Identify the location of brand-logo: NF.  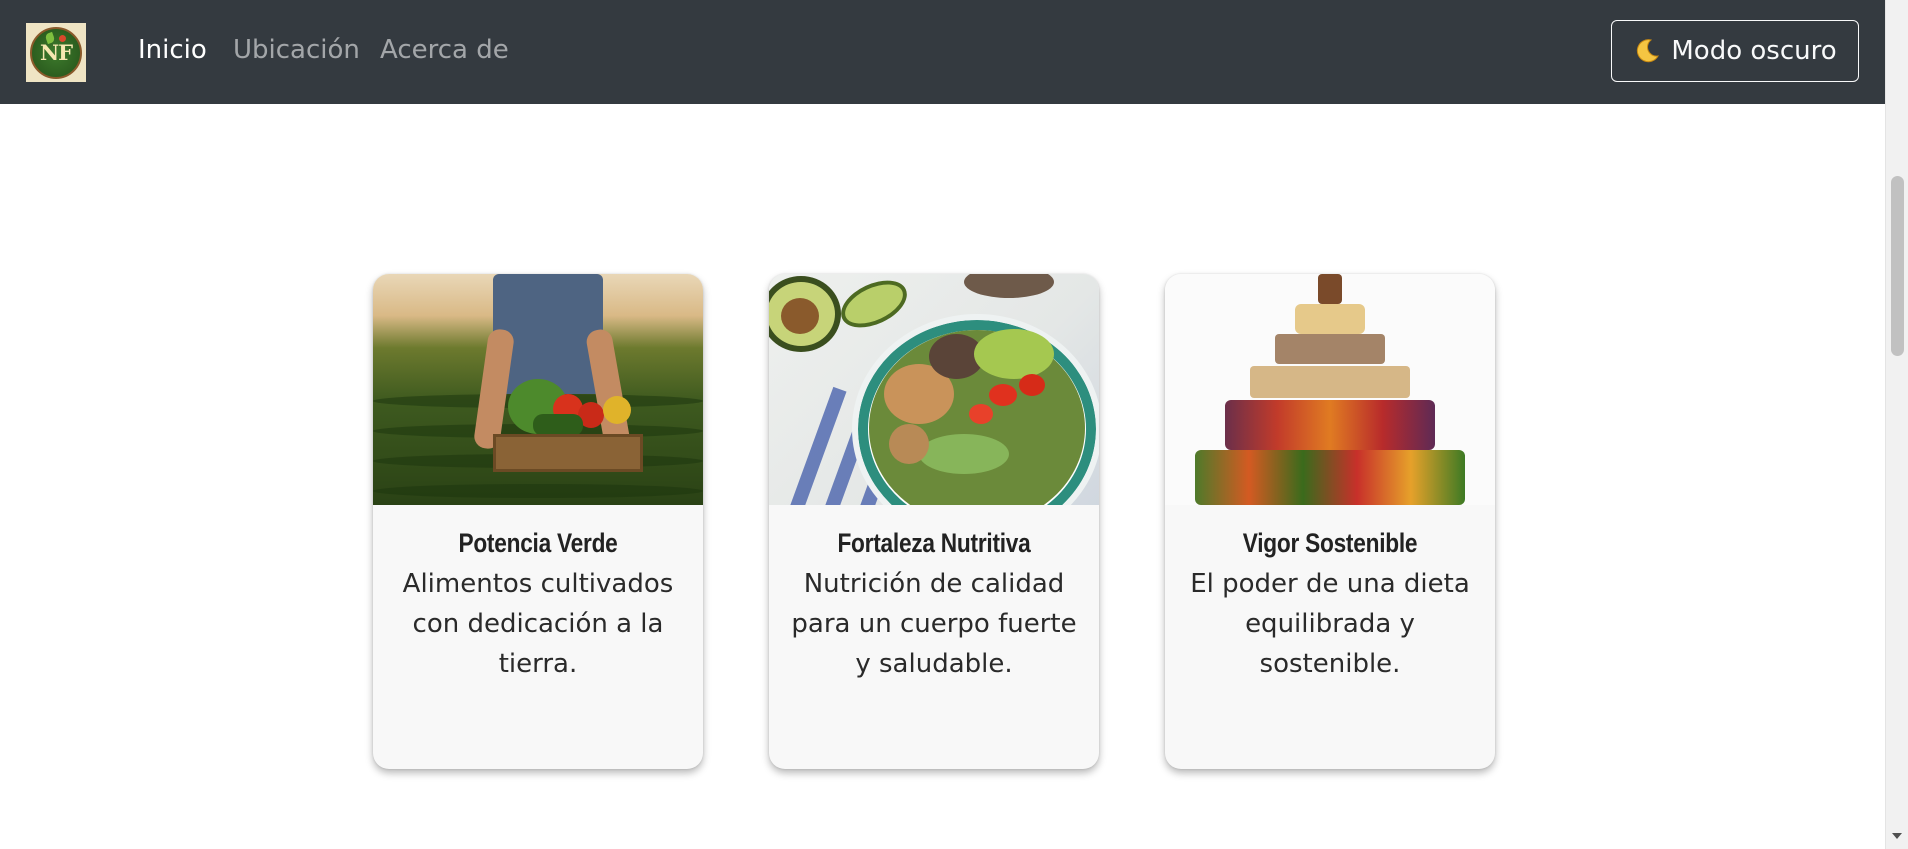
(56, 52).